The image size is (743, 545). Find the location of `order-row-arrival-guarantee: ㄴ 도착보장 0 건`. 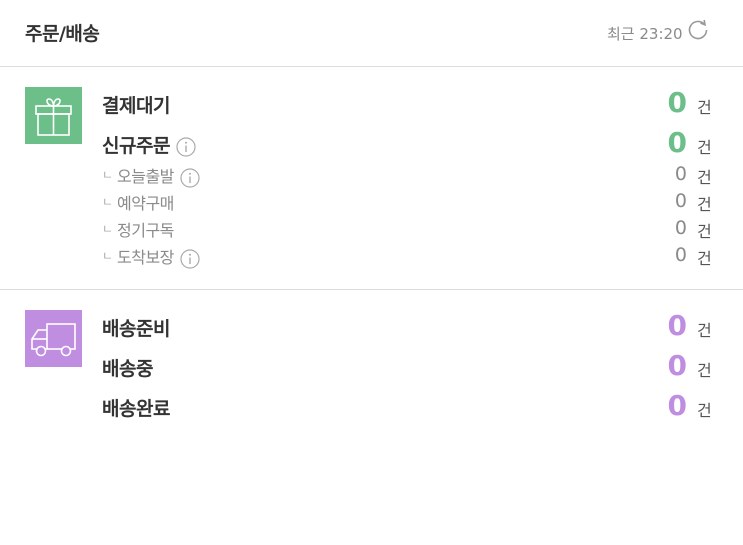

order-row-arrival-guarantee: ㄴ 도착보장 0 건 is located at coordinates (371, 256).